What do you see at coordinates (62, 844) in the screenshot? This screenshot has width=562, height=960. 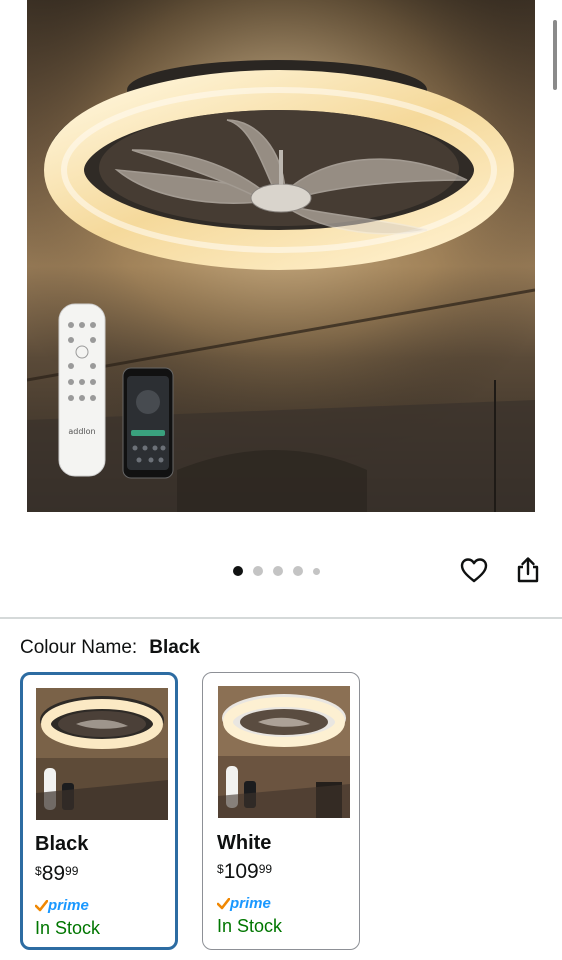 I see `colour-option-name: Black` at bounding box center [62, 844].